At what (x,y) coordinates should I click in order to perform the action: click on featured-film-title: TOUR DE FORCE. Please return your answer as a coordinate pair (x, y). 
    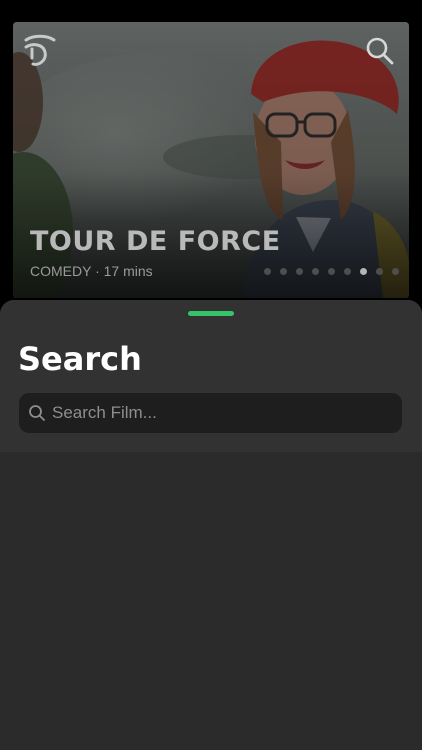
    Looking at the image, I should click on (155, 241).